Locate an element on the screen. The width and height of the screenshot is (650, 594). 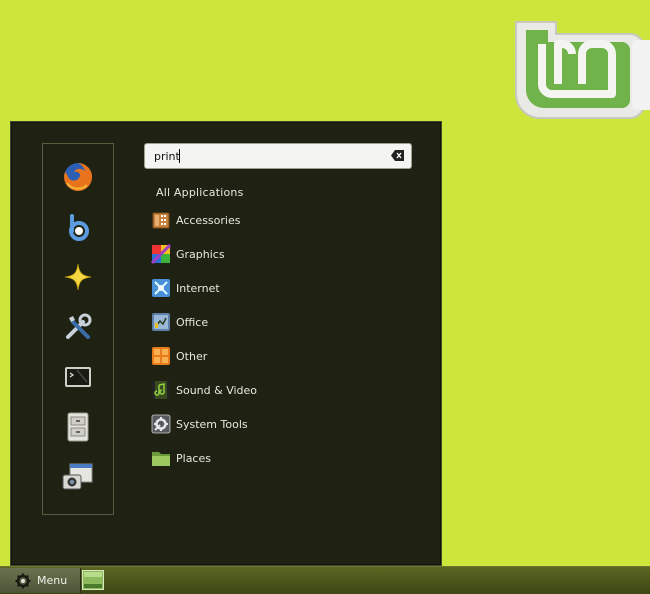
category-internet: Internet is located at coordinates (251, 288).